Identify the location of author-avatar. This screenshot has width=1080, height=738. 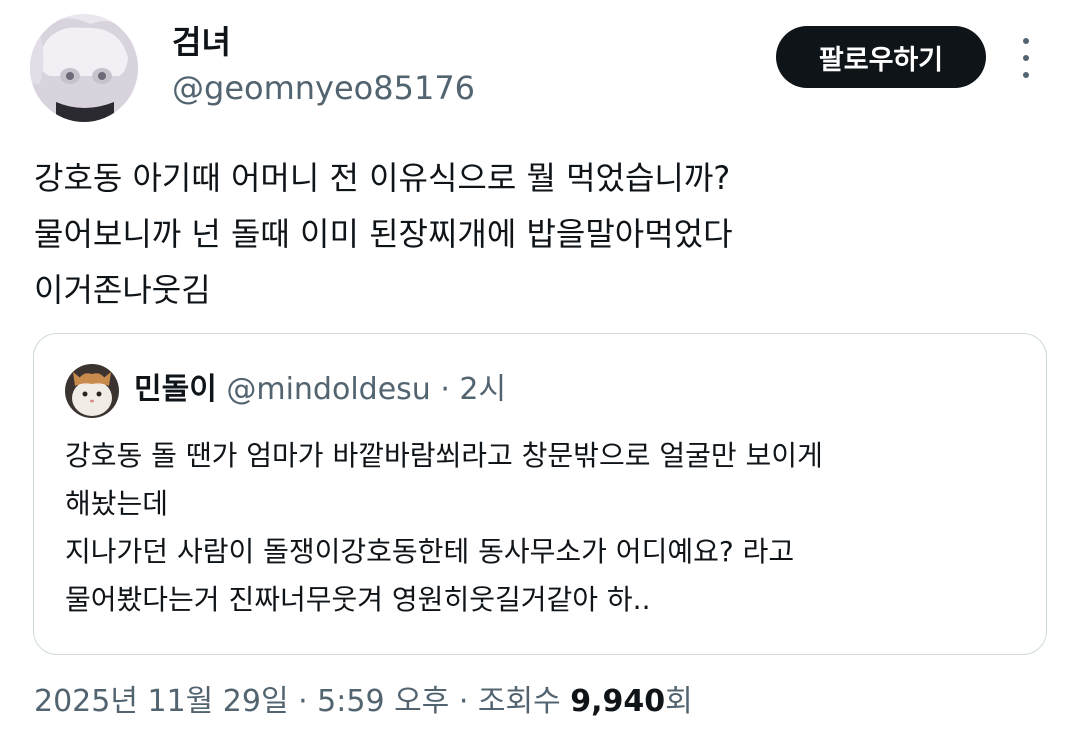
(84, 68).